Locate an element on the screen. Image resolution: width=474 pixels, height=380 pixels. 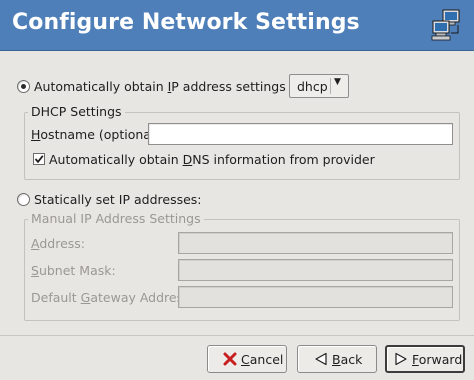
hostname-label: Hostname (optional): is located at coordinates (97, 134).